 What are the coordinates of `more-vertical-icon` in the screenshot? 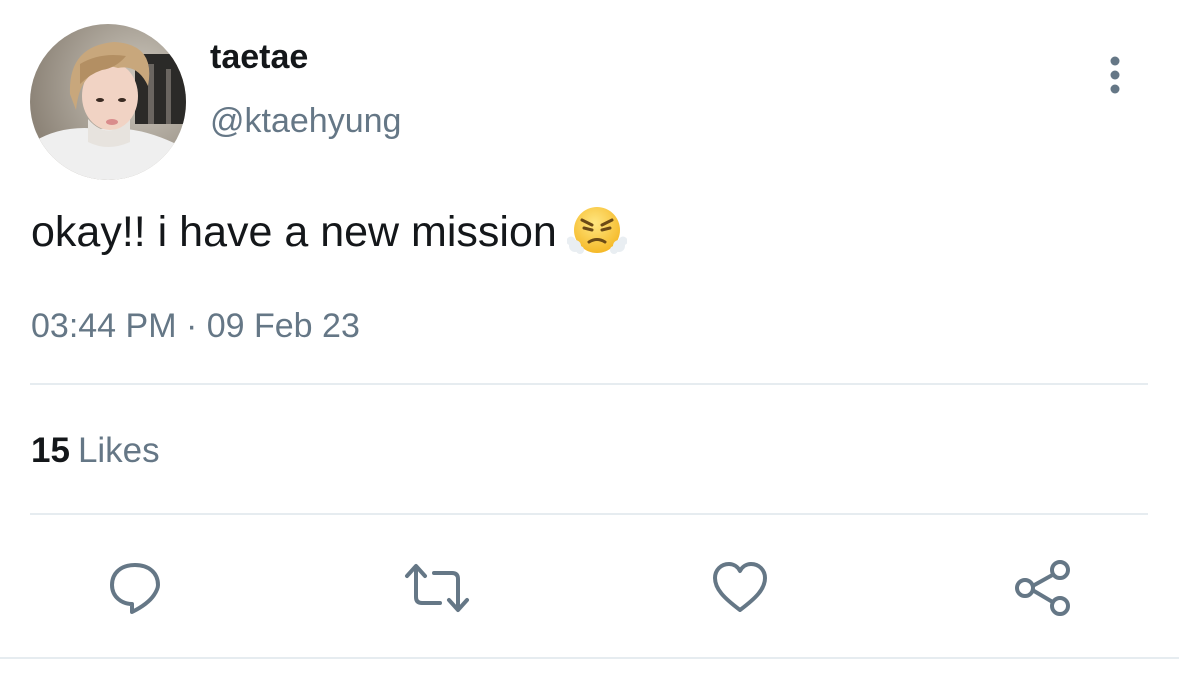 It's located at (1115, 76).